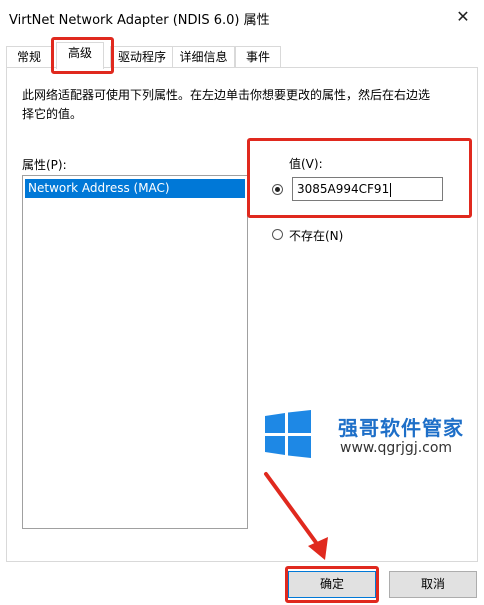 This screenshot has height=605, width=484. What do you see at coordinates (203, 57) in the screenshot?
I see `tab-details: 详细信息` at bounding box center [203, 57].